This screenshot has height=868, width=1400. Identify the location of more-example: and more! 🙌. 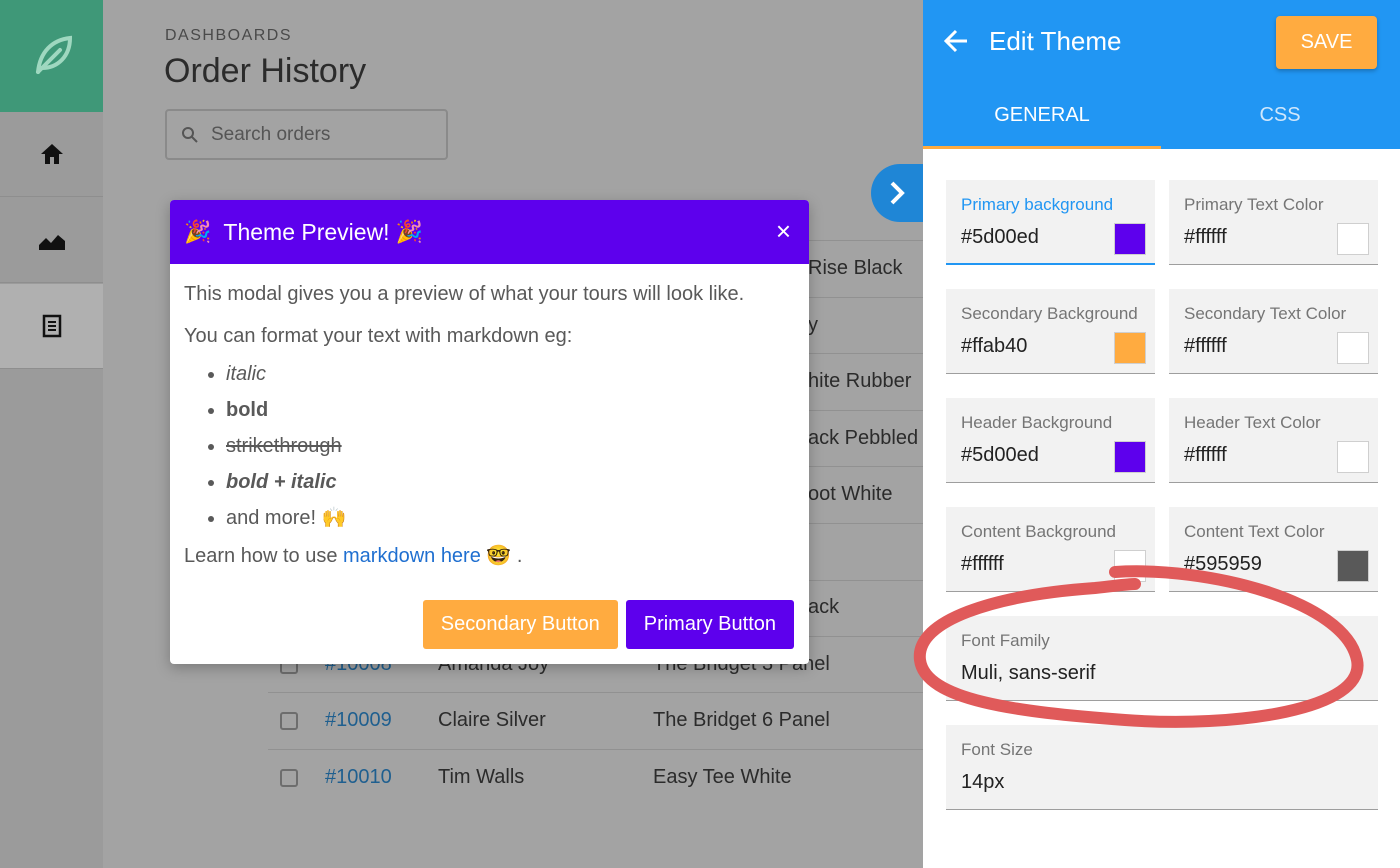
(286, 518).